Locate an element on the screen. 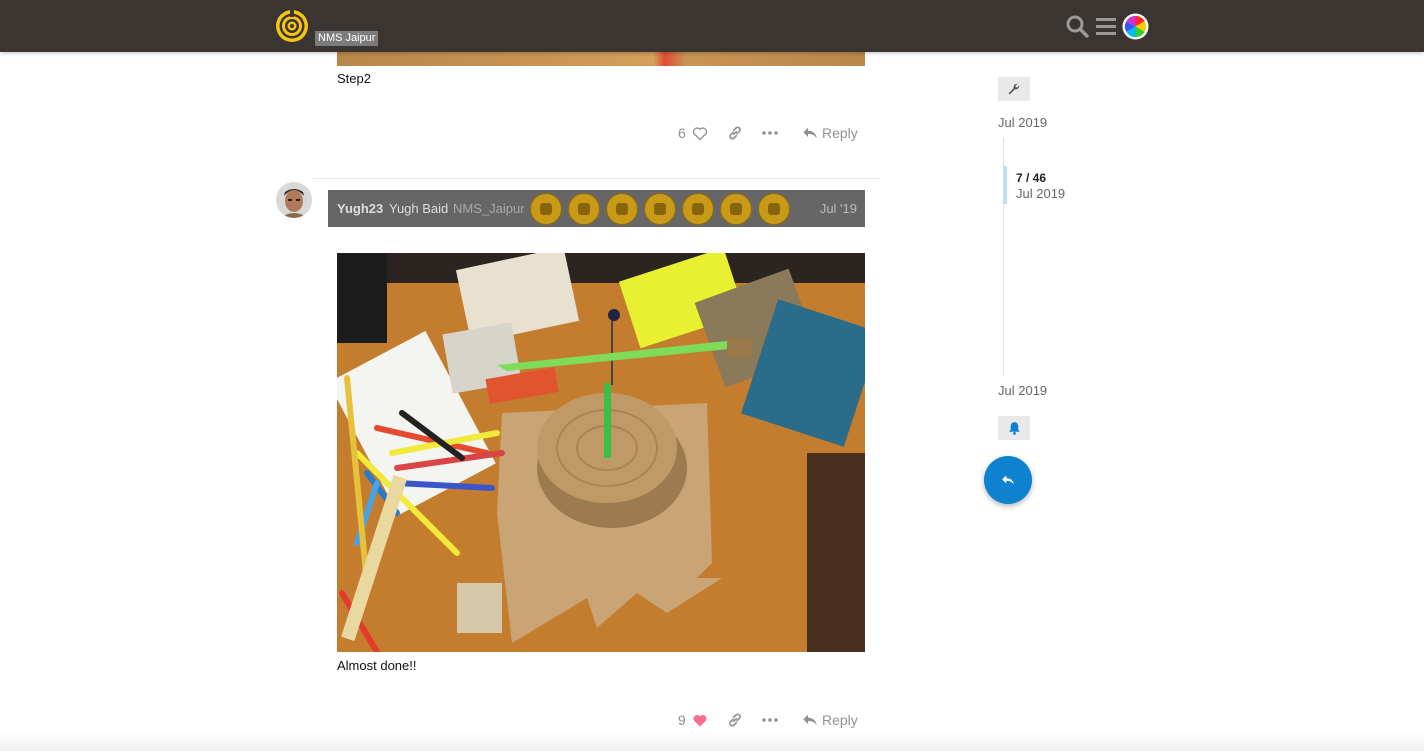 This screenshot has width=1424, height=751. post-divider is located at coordinates (596, 178).